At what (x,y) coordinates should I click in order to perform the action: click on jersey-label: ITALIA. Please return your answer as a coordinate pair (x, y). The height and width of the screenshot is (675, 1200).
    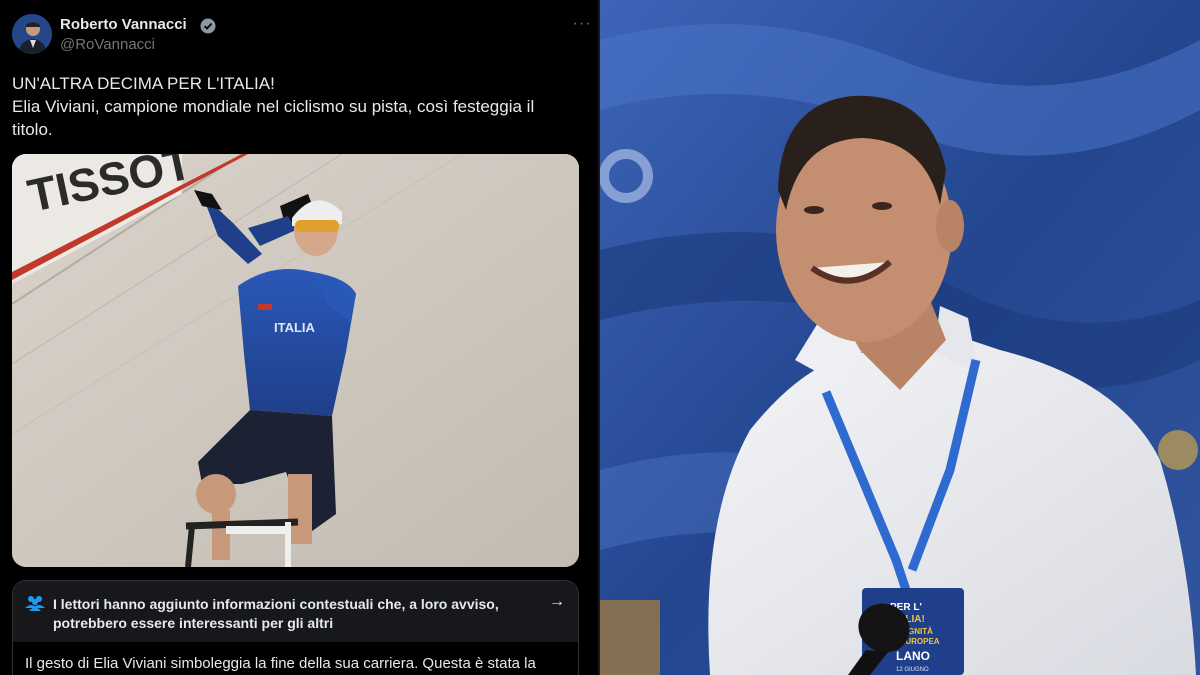
    Looking at the image, I should click on (295, 327).